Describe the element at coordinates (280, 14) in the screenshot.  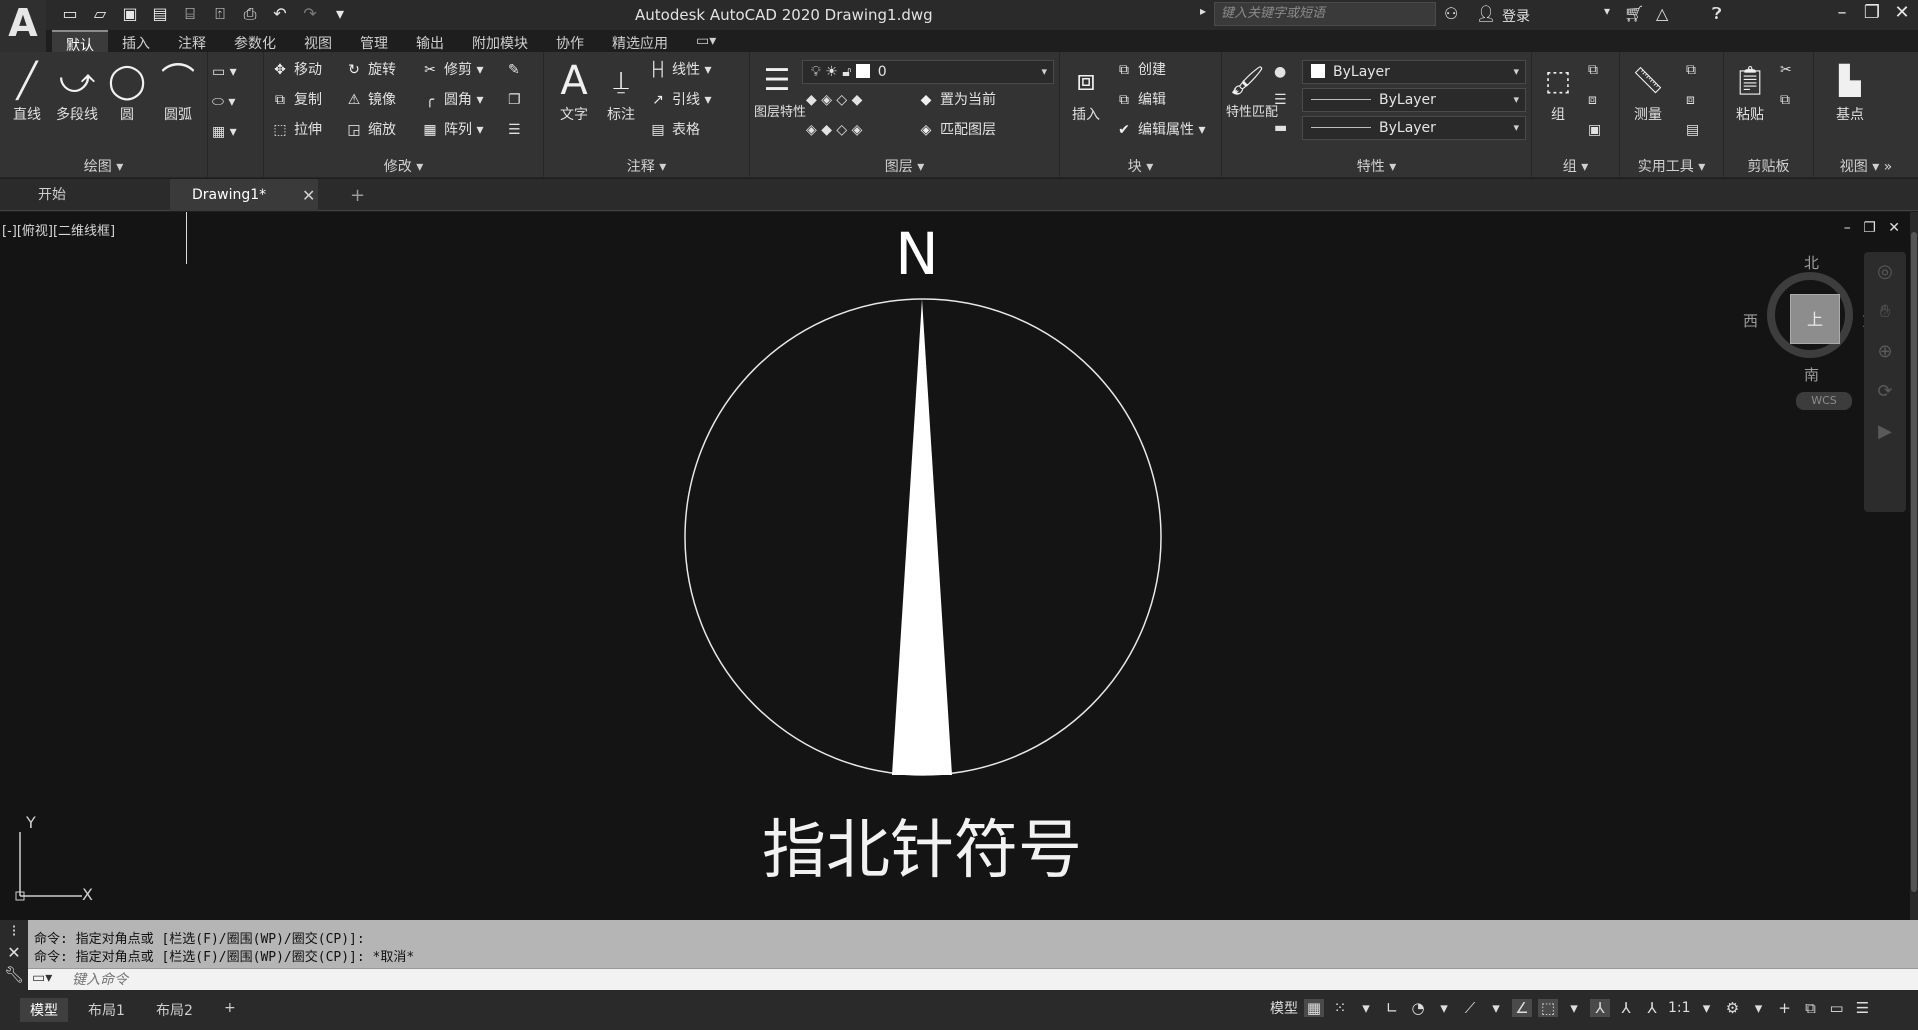
I see `undo-icon: ↶` at that location.